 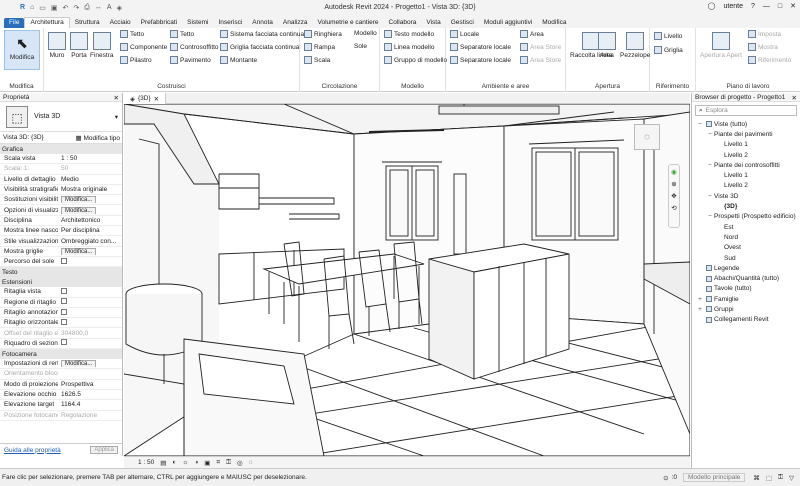 What do you see at coordinates (746, 206) in the screenshot?
I see `tree-item: {3D}` at bounding box center [746, 206].